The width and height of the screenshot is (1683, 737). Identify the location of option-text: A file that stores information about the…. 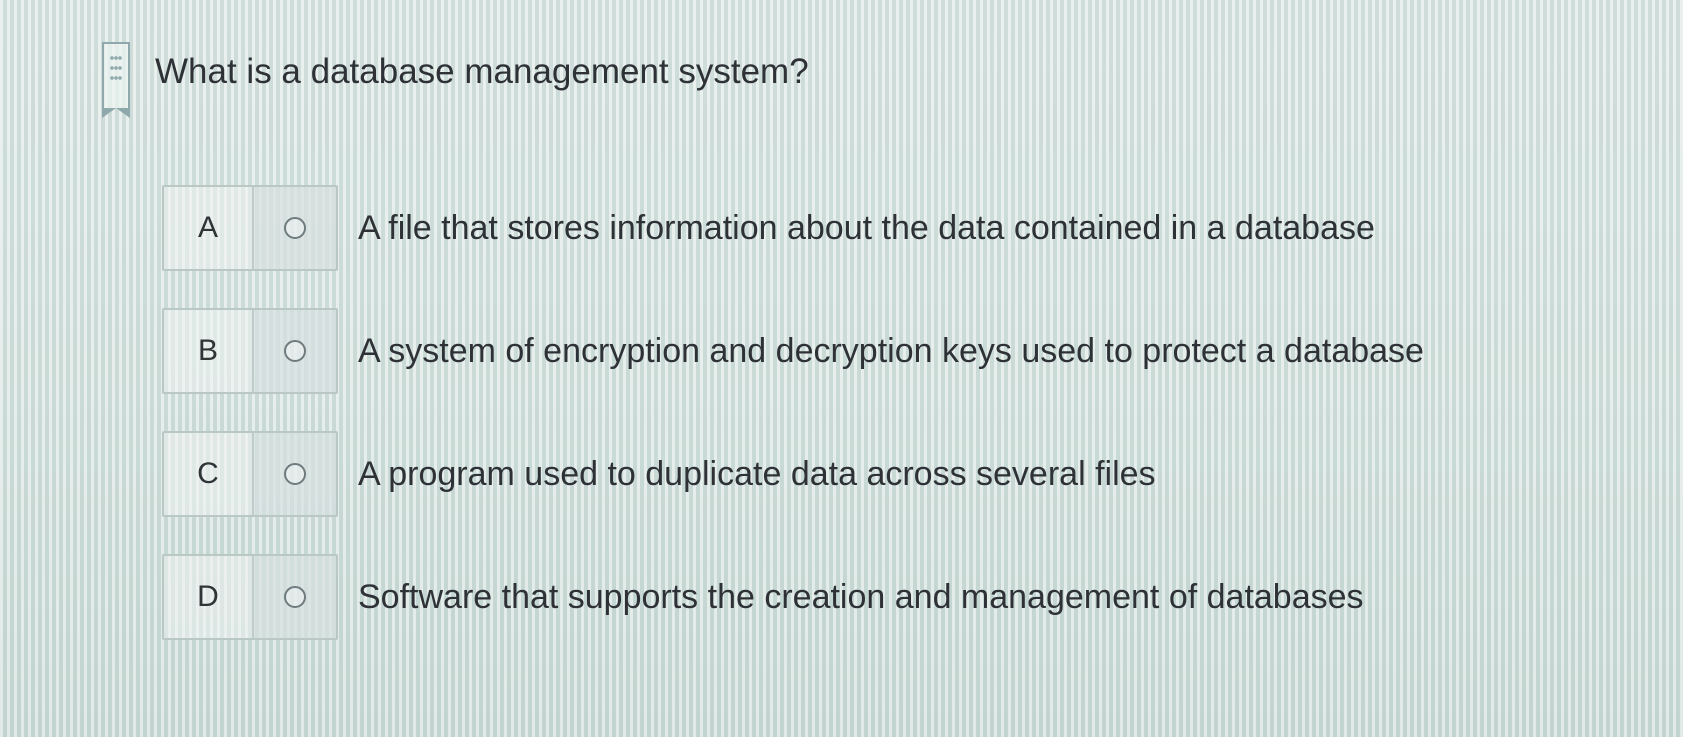
(866, 228).